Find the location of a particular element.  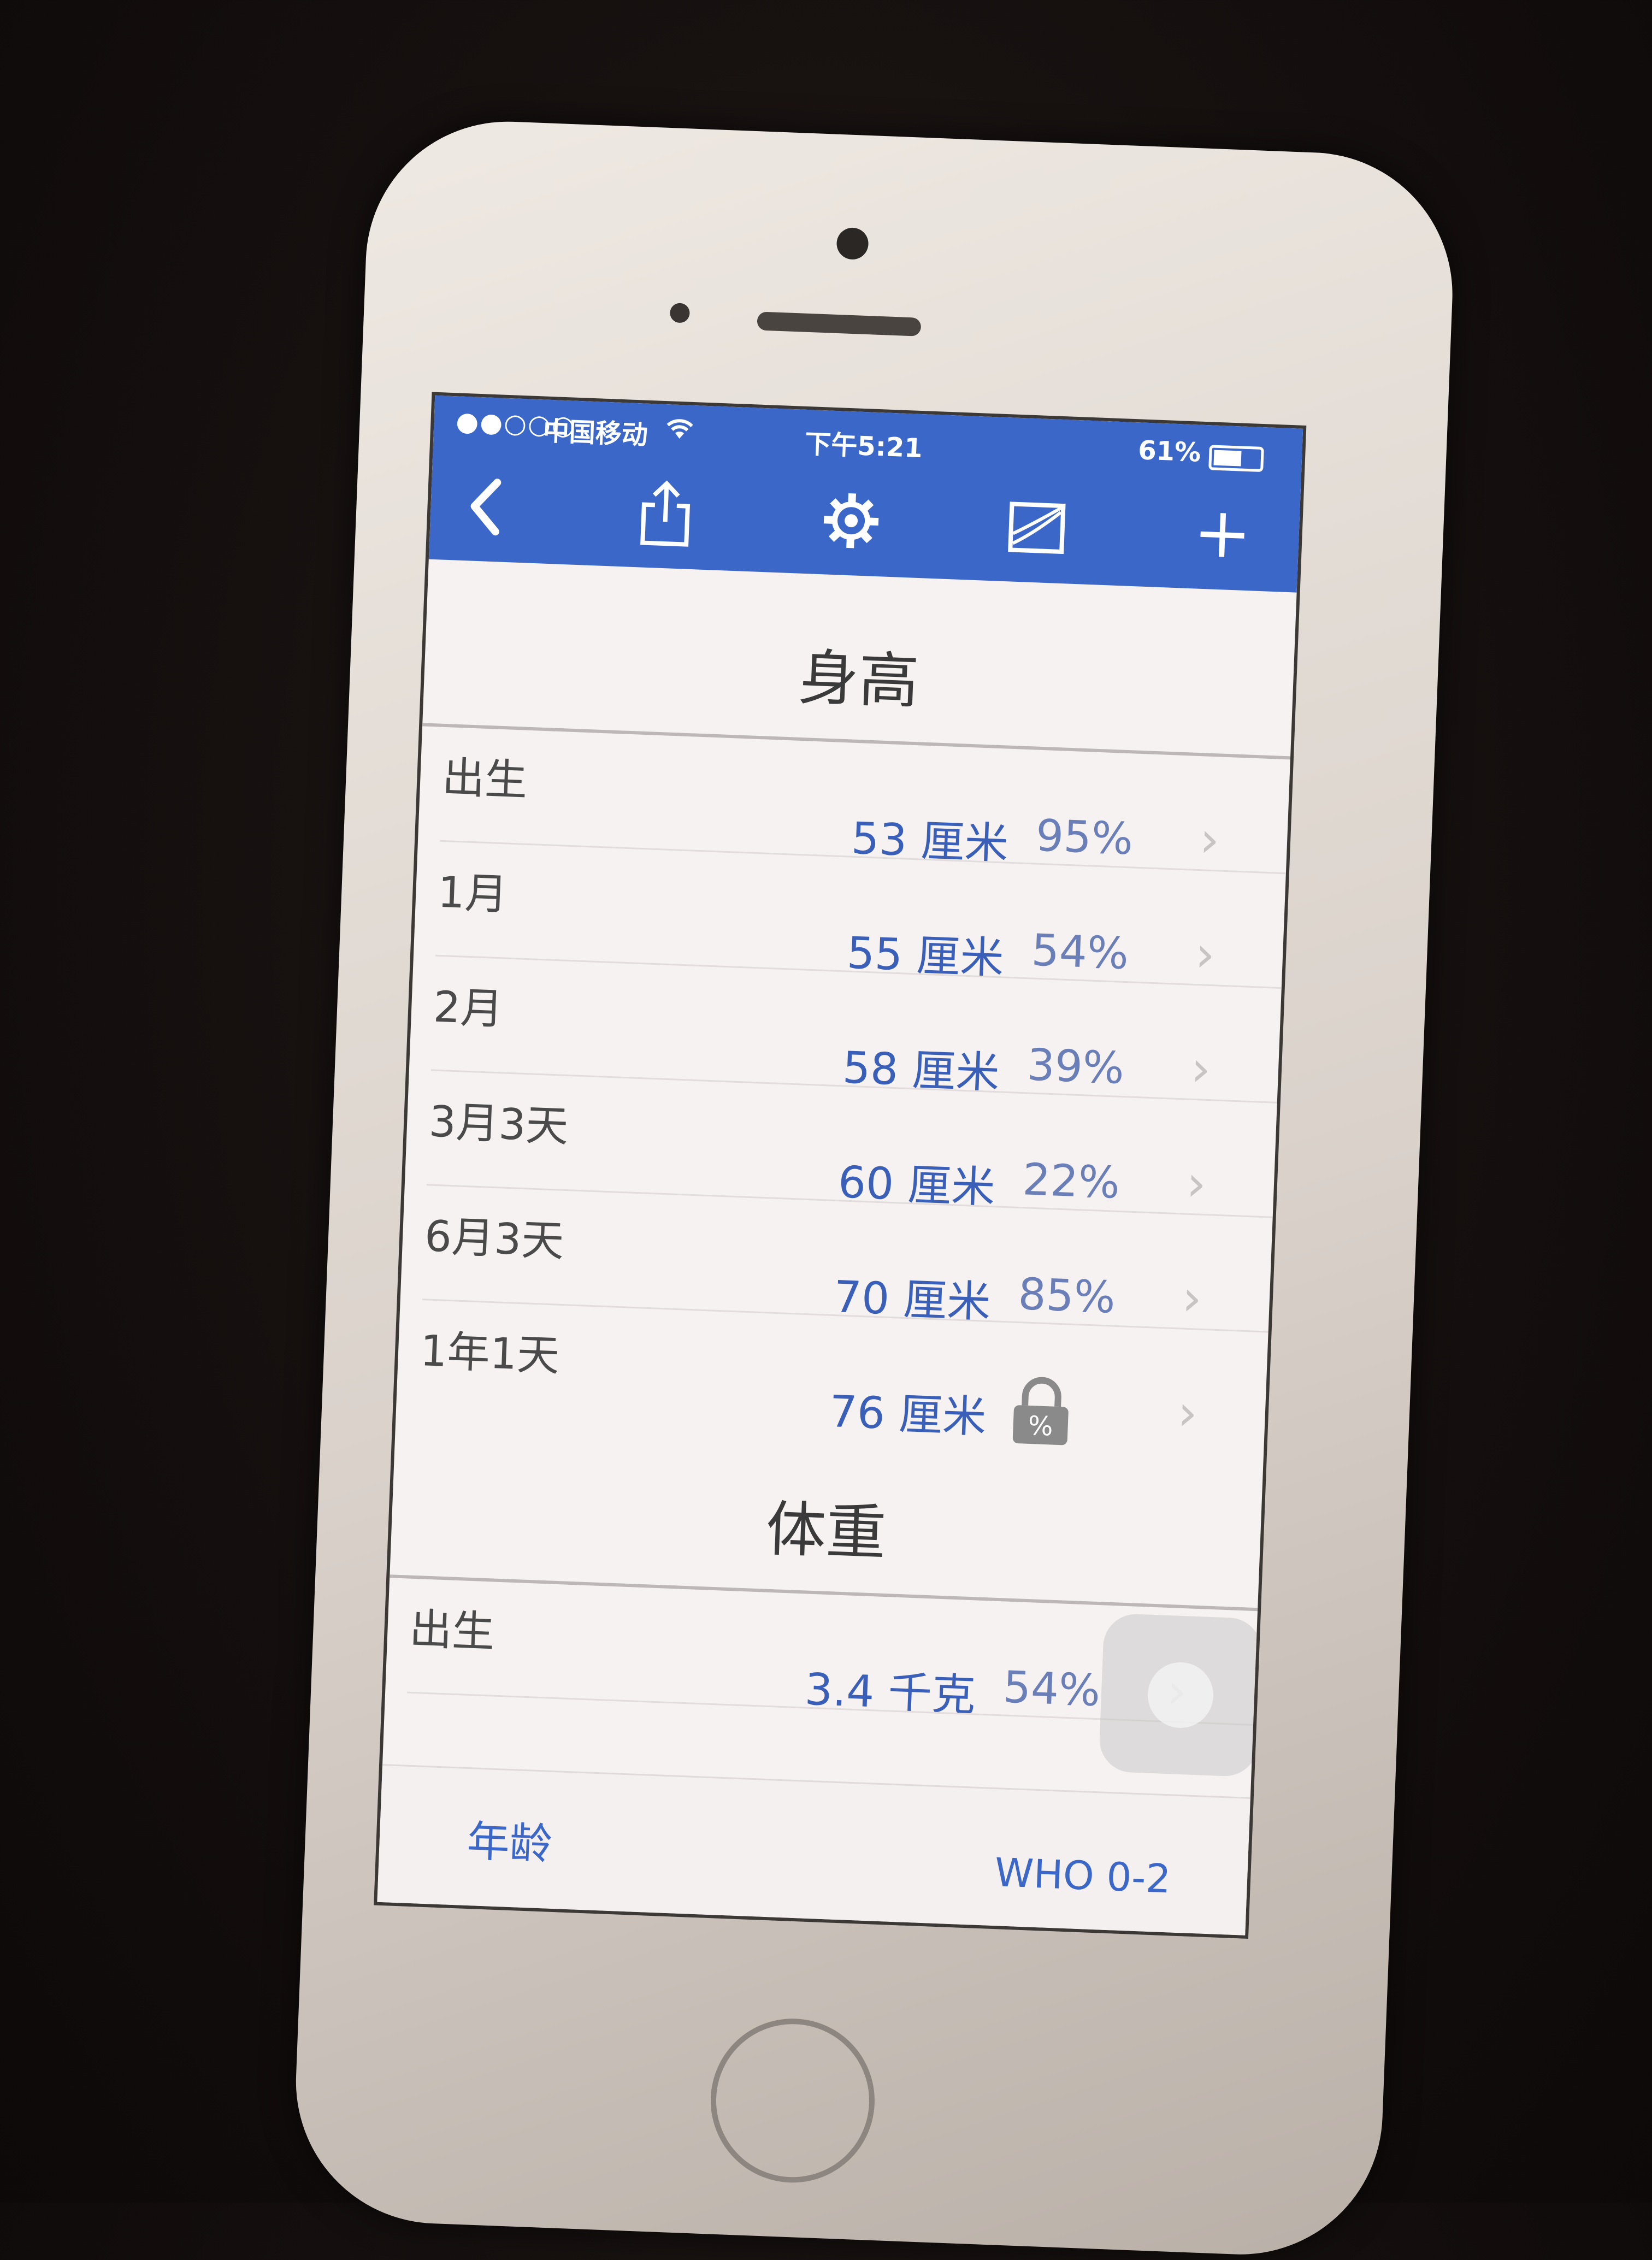

chart-icon is located at coordinates (1036, 528).